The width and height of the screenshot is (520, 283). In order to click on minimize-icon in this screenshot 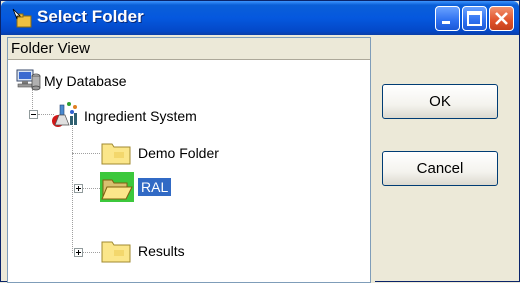, I will do `click(446, 22)`.